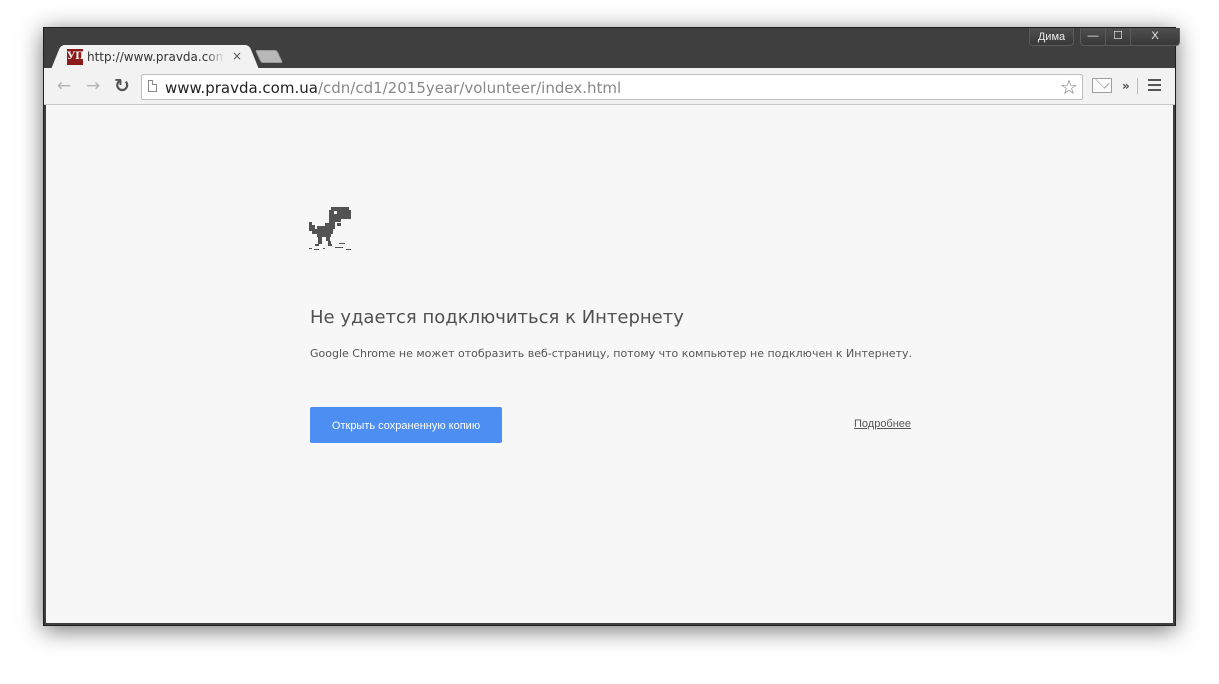 This screenshot has height=684, width=1219. What do you see at coordinates (1137, 86) in the screenshot?
I see `toolbar-divider` at bounding box center [1137, 86].